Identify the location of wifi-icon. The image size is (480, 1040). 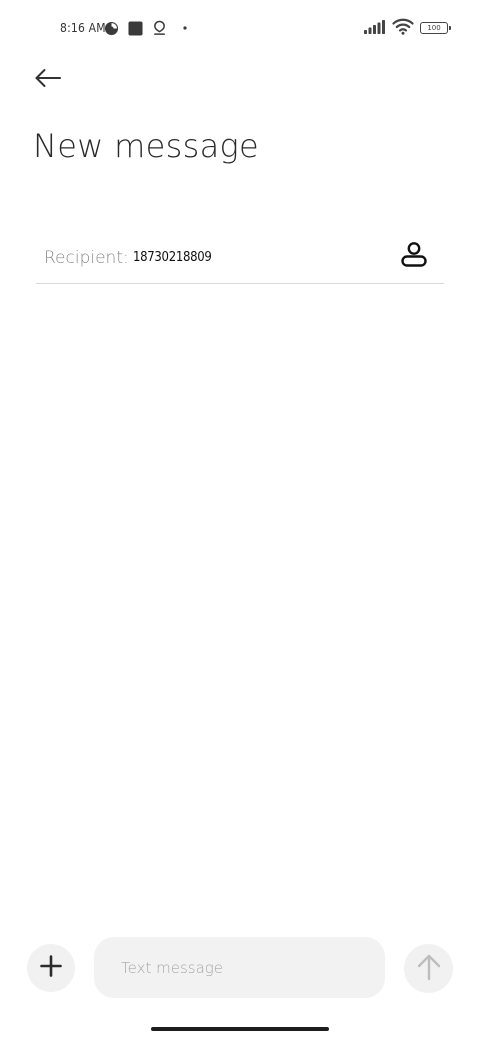
(403, 28).